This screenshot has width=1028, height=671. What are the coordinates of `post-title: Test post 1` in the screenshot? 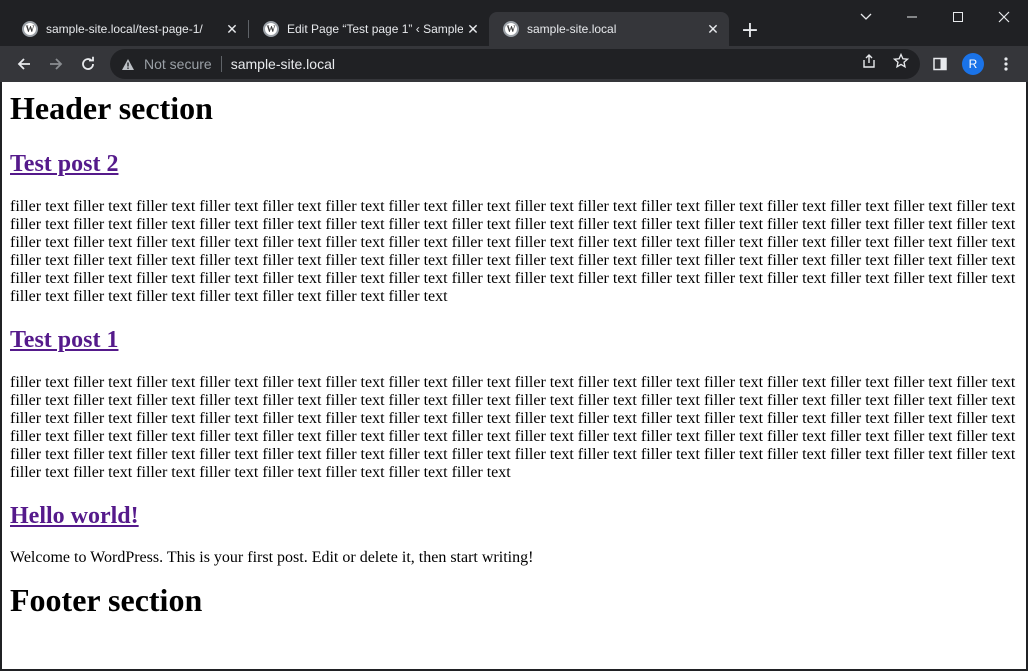 It's located at (514, 340).